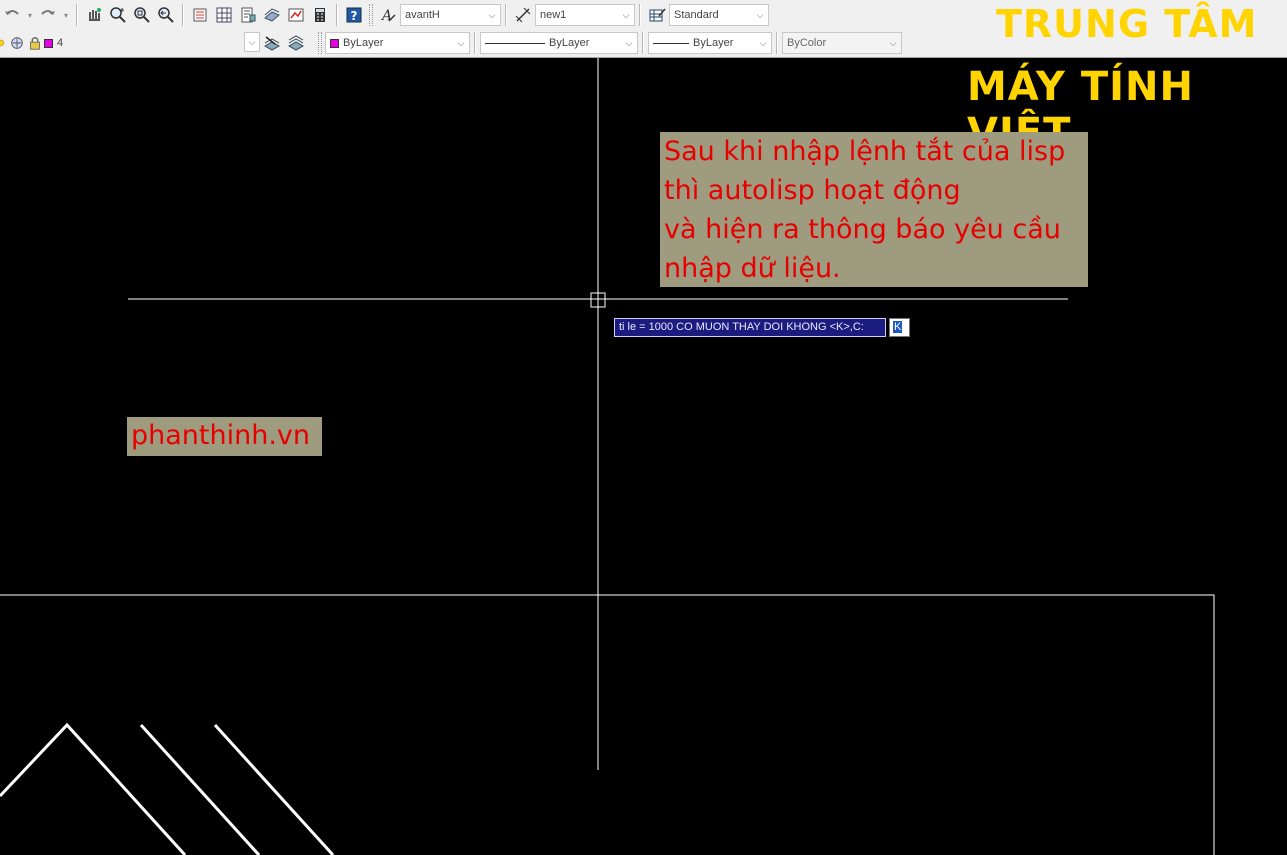 This screenshot has width=1287, height=855. I want to click on design-center-icon, so click(224, 15).